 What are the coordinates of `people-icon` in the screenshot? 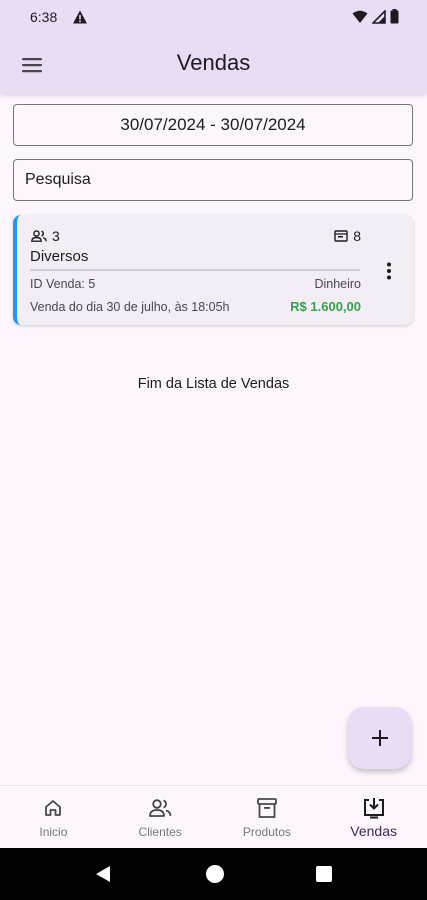 It's located at (39, 236).